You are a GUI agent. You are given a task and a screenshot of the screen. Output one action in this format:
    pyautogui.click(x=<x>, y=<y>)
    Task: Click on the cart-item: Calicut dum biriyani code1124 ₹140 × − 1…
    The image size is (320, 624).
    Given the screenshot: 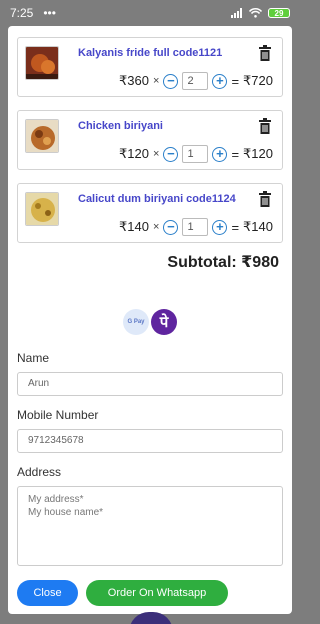 What is the action you would take?
    pyautogui.click(x=150, y=213)
    